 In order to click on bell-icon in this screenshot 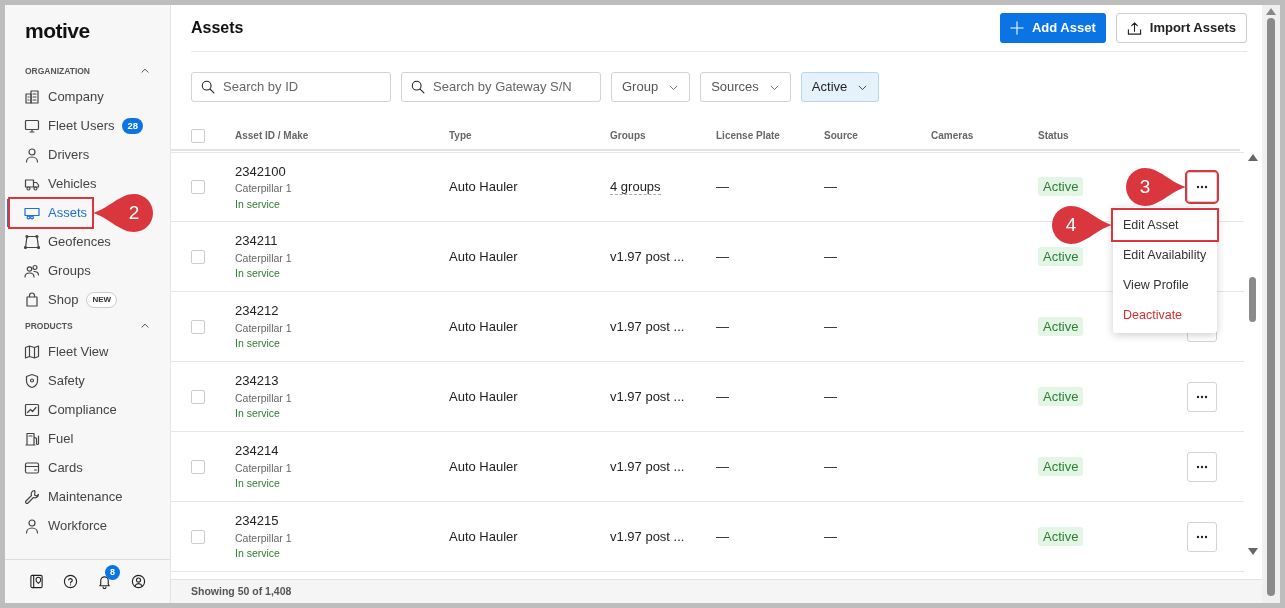, I will do `click(105, 581)`.